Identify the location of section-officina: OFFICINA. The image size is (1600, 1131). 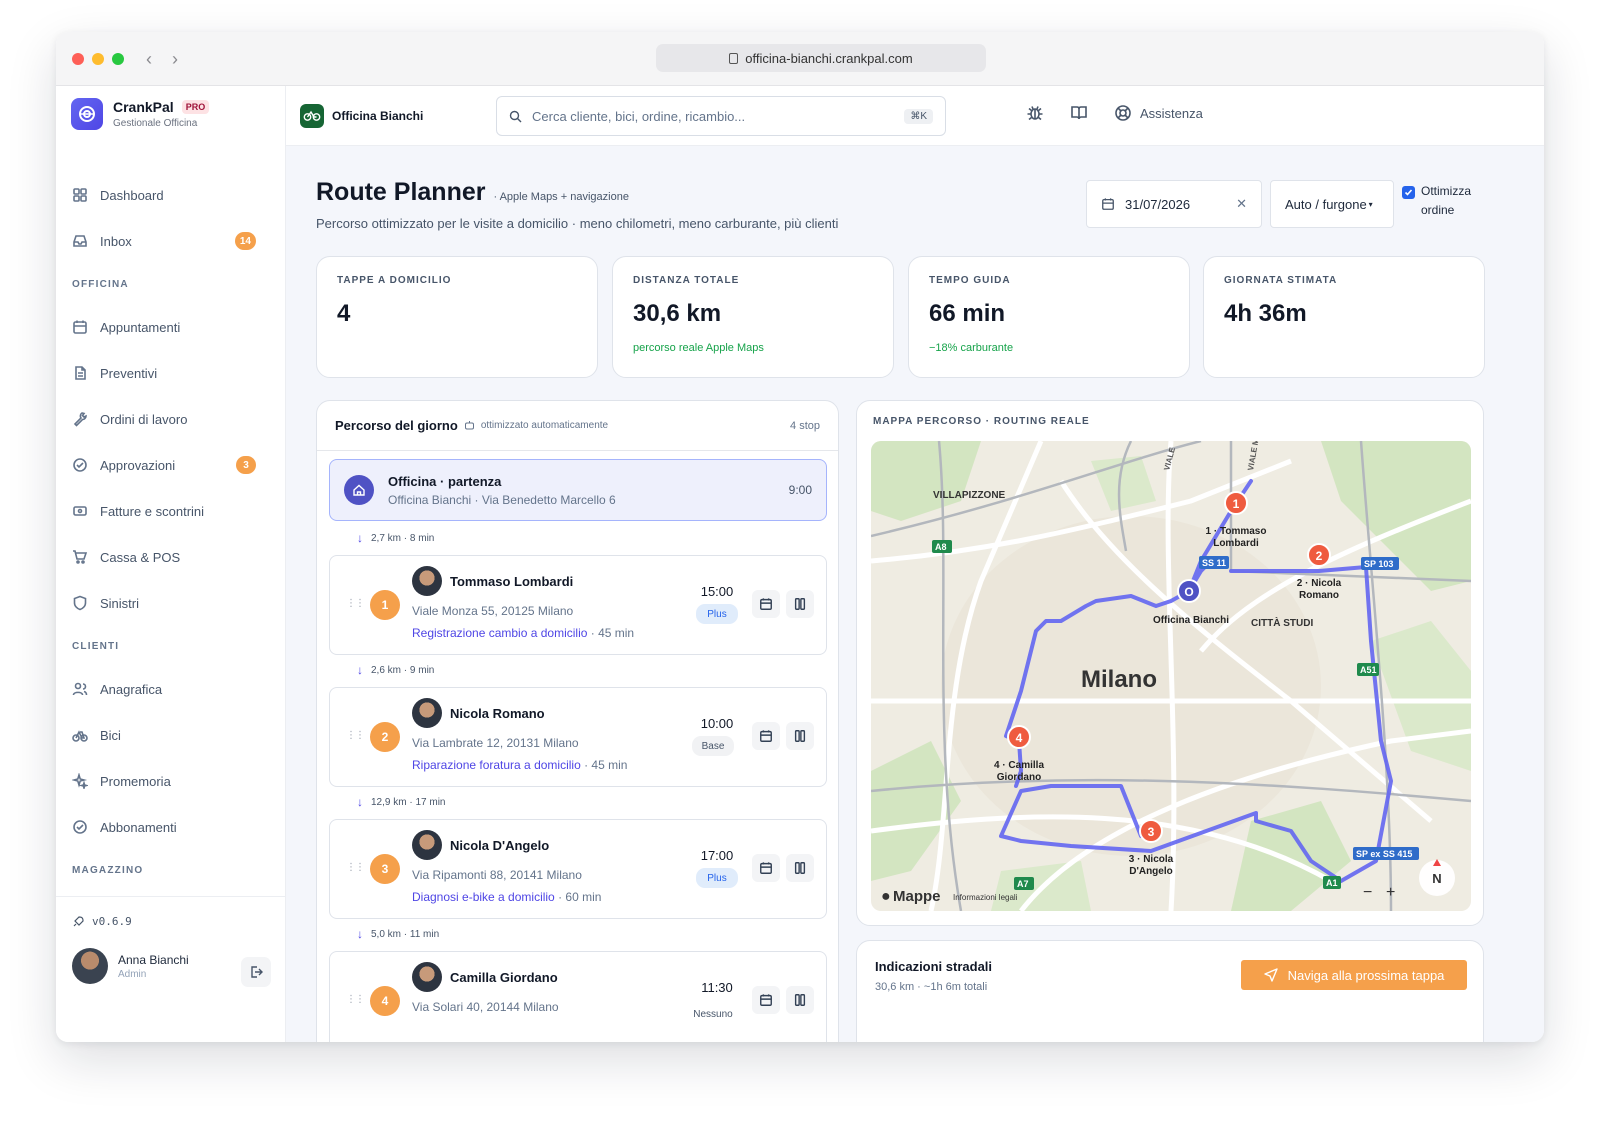
(100, 284).